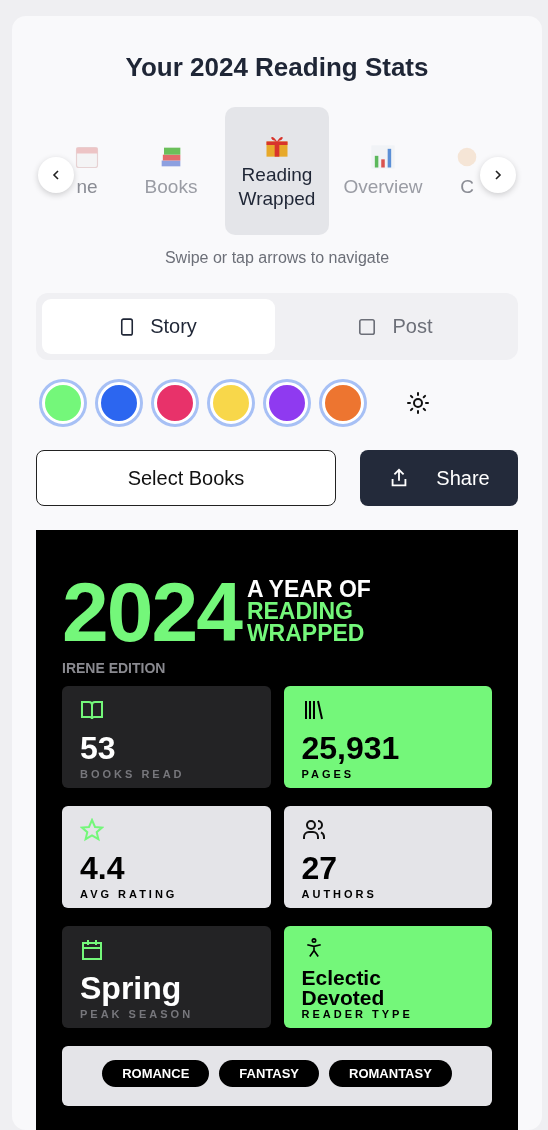 Image resolution: width=548 pixels, height=1130 pixels. I want to click on edition-label: IRENE EDITION, so click(114, 668).